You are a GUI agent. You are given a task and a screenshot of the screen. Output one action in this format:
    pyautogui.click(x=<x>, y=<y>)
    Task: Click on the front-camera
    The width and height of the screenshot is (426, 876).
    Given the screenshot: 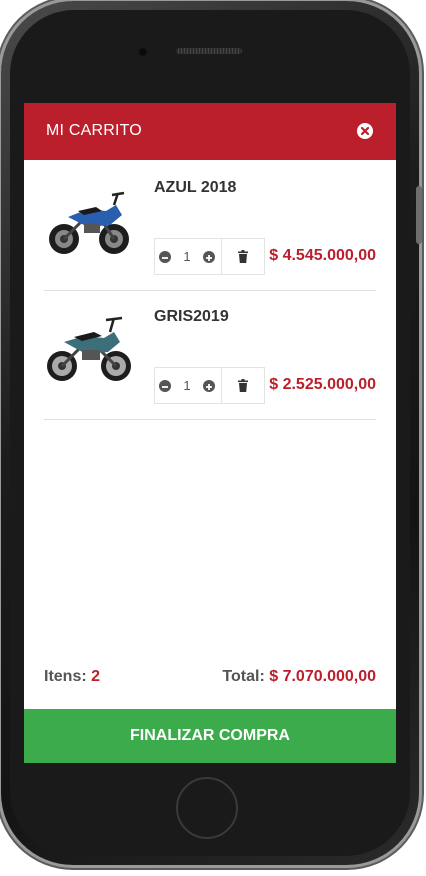 What is the action you would take?
    pyautogui.click(x=143, y=52)
    